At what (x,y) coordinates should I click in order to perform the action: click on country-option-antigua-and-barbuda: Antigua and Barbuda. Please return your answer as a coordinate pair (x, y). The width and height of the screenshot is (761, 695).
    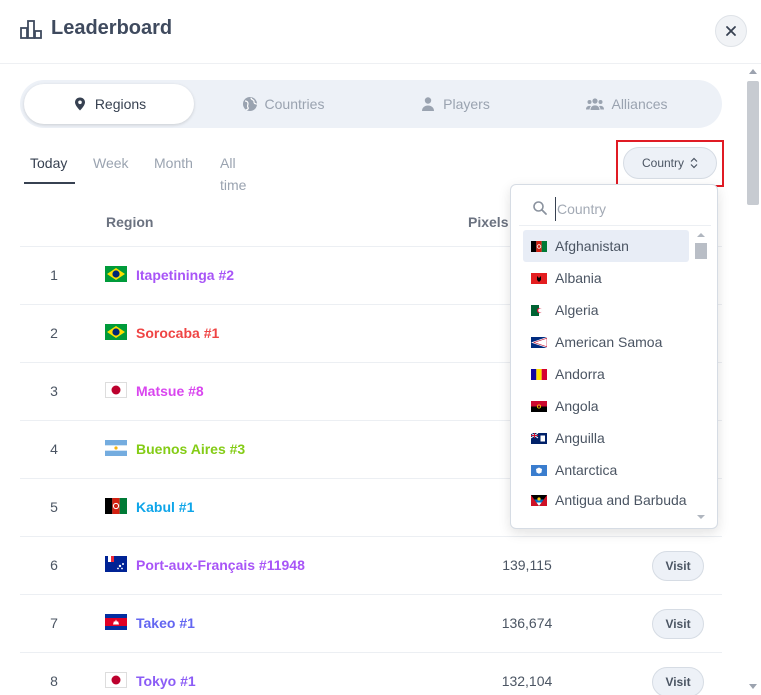
    Looking at the image, I should click on (606, 505).